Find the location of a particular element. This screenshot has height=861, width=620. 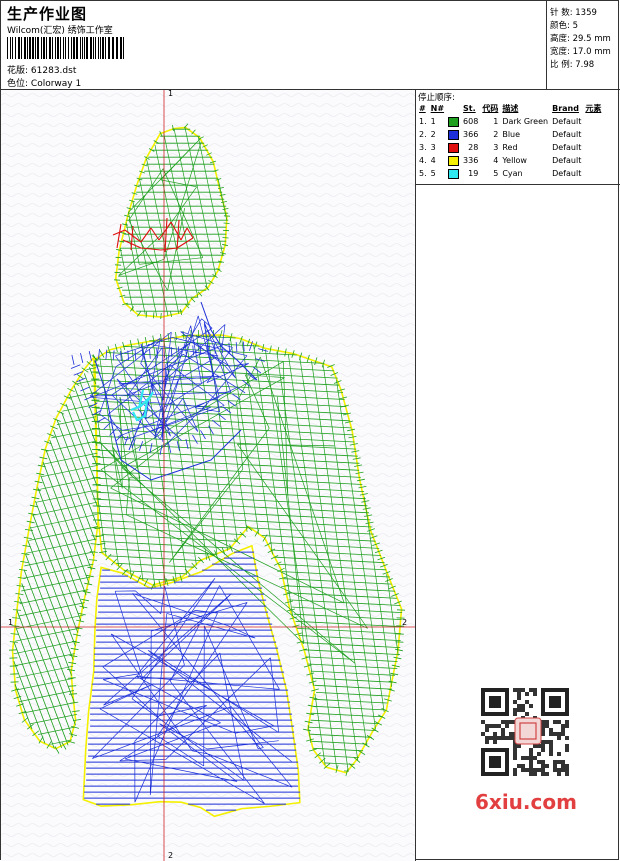

row-needle: 1 is located at coordinates (433, 121).